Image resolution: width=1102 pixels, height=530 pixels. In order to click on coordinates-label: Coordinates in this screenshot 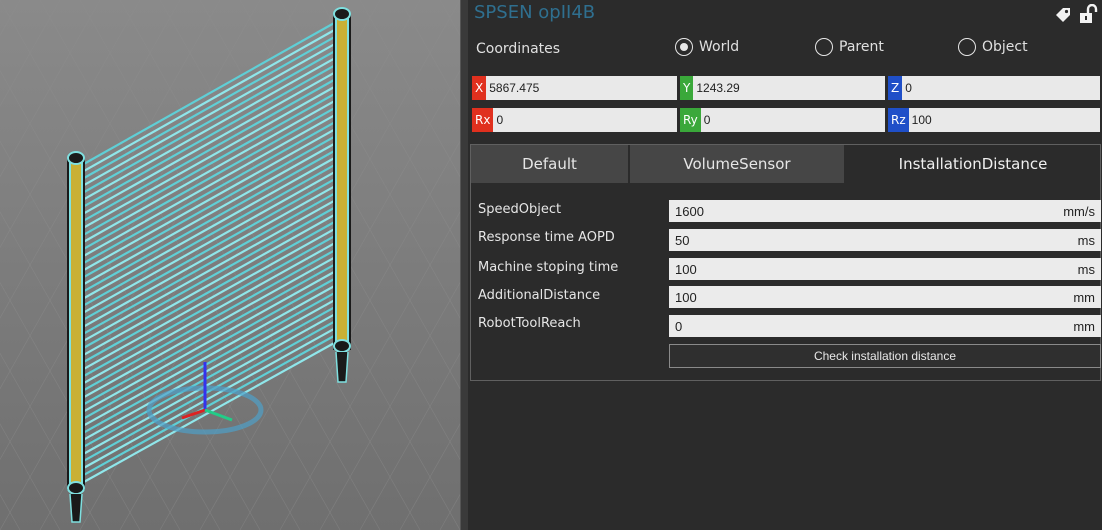, I will do `click(518, 49)`.